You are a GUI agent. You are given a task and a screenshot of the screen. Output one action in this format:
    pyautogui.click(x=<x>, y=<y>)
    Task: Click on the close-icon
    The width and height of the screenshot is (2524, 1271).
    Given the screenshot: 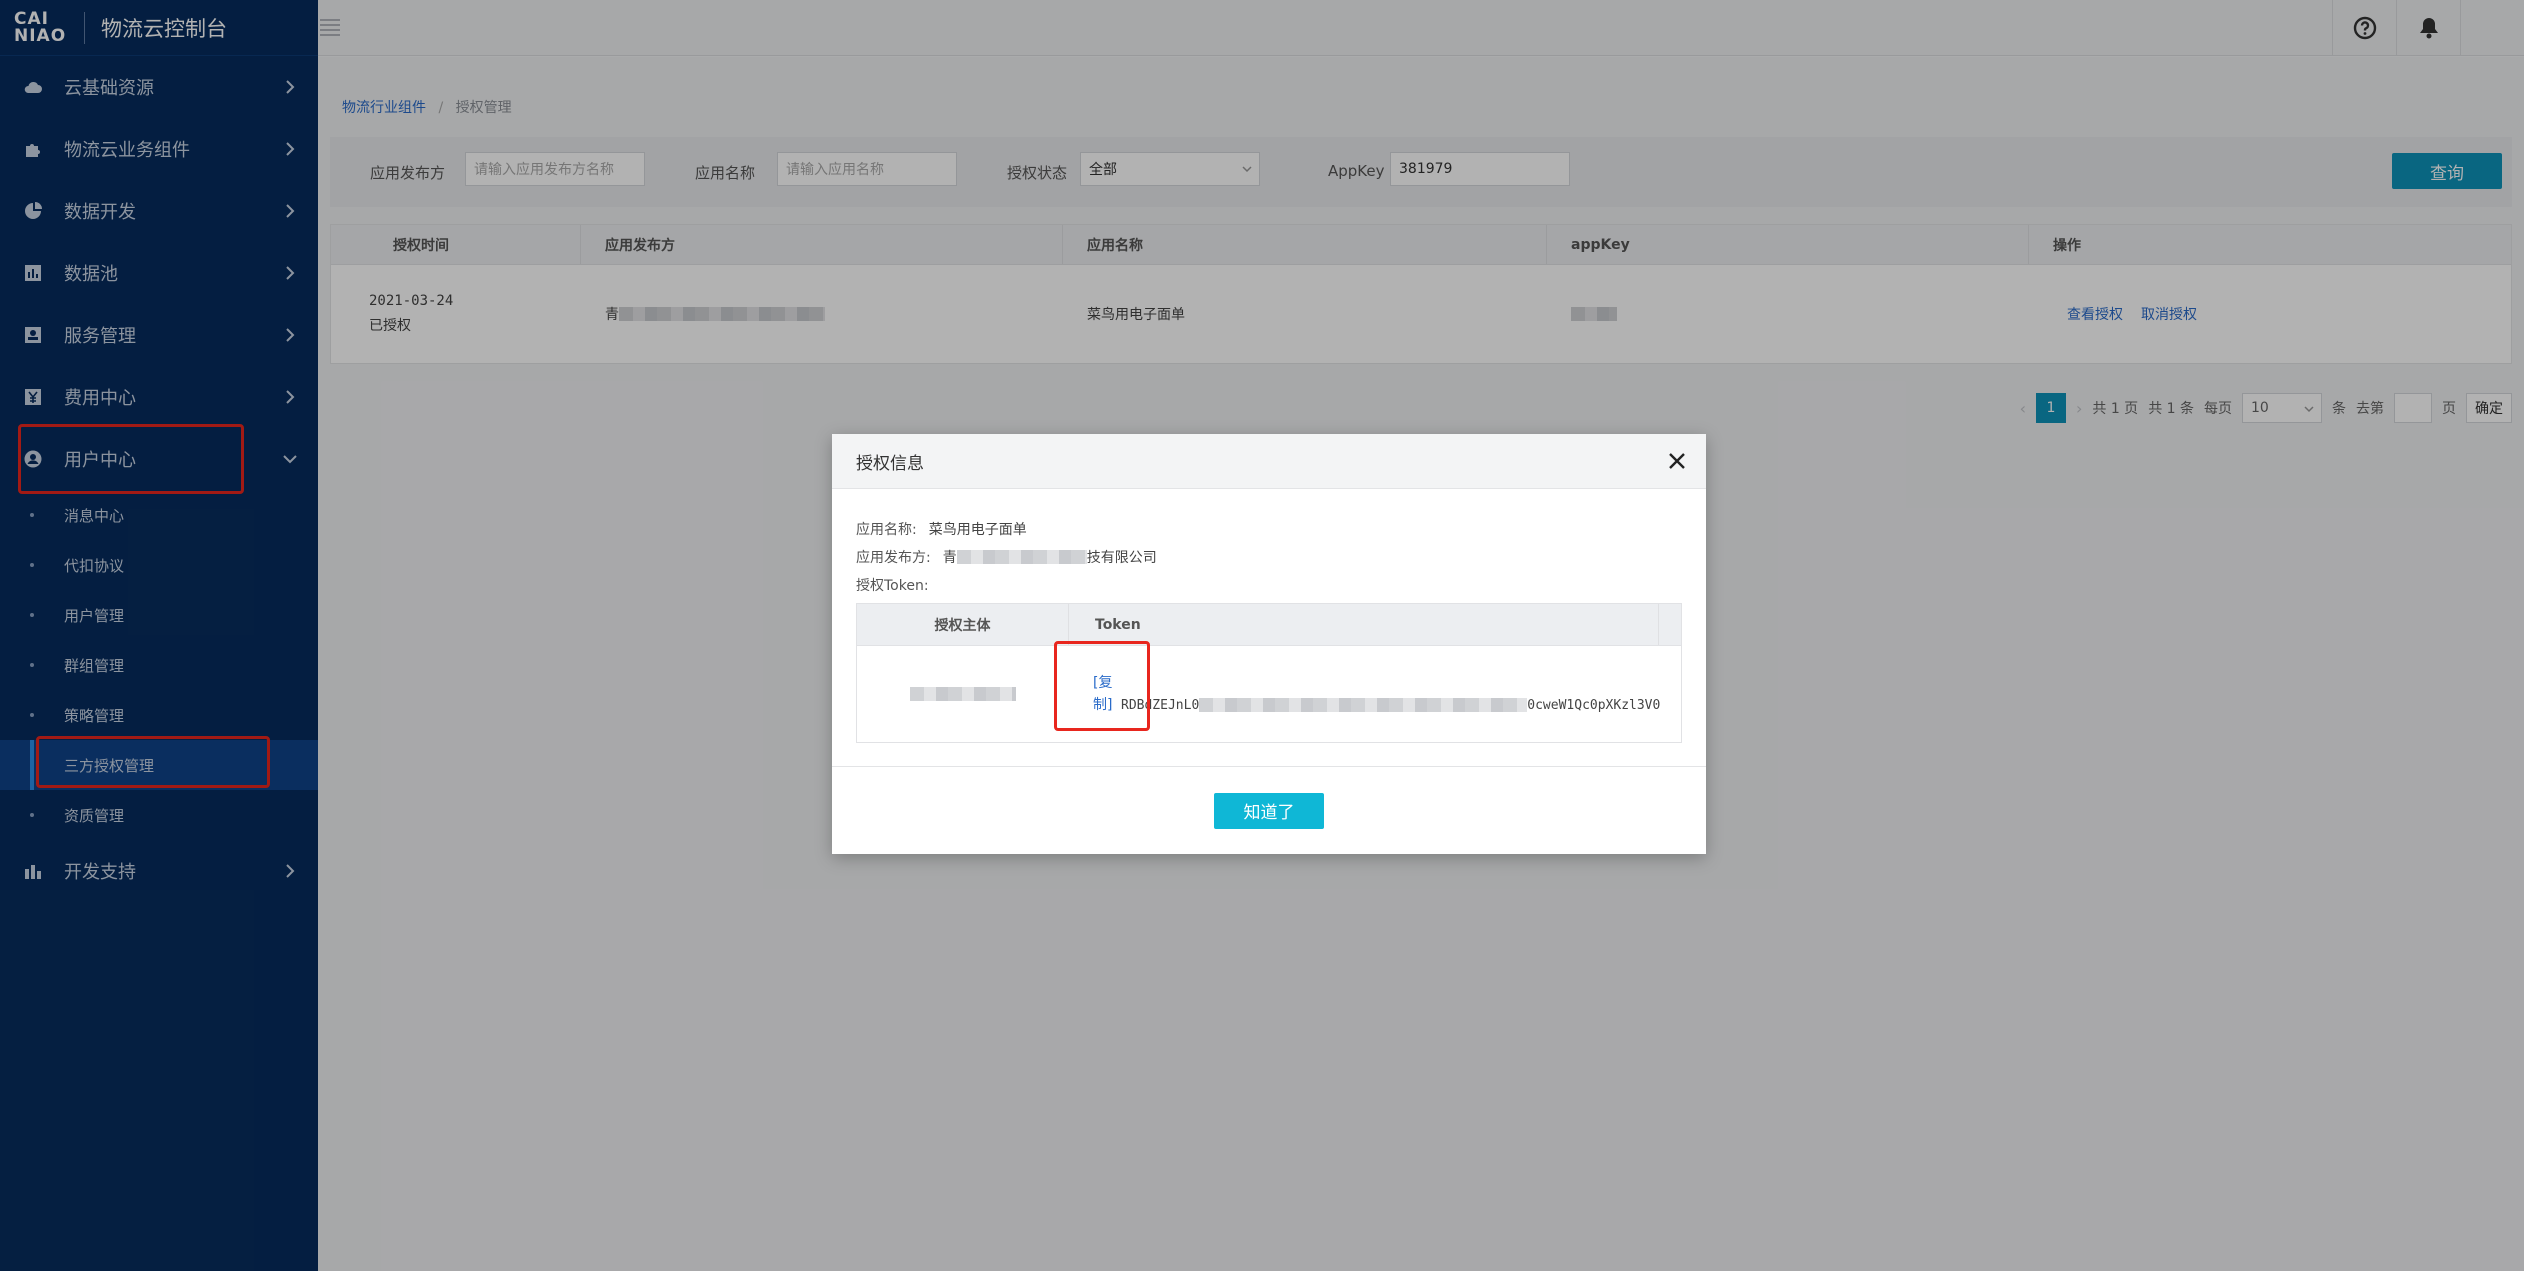 What is the action you would take?
    pyautogui.click(x=1677, y=461)
    